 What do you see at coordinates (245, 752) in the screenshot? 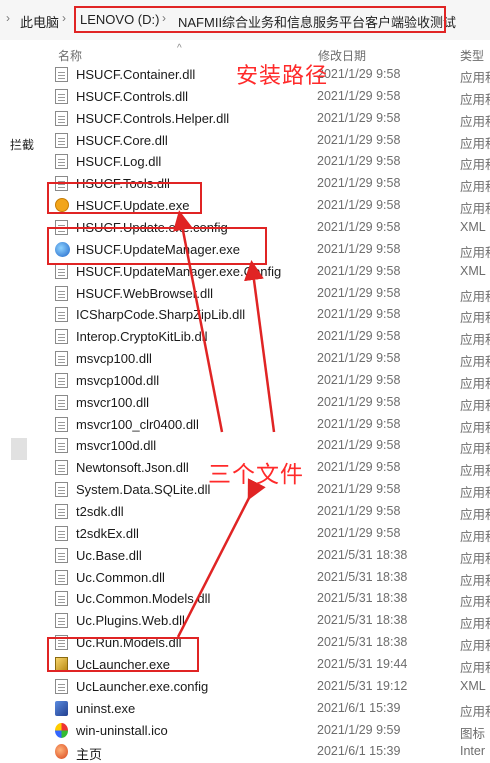
I see `file-row: 主页 2021/6/1 15:39 Inter` at bounding box center [245, 752].